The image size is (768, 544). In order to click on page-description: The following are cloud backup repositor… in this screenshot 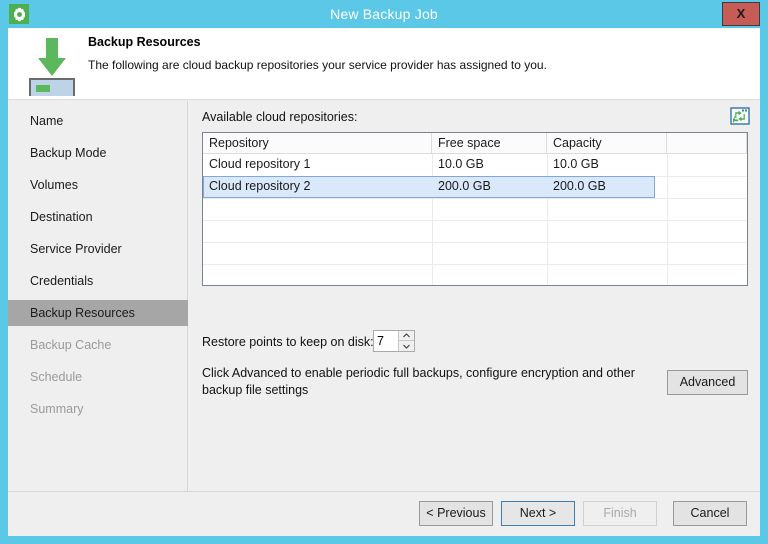, I will do `click(317, 65)`.